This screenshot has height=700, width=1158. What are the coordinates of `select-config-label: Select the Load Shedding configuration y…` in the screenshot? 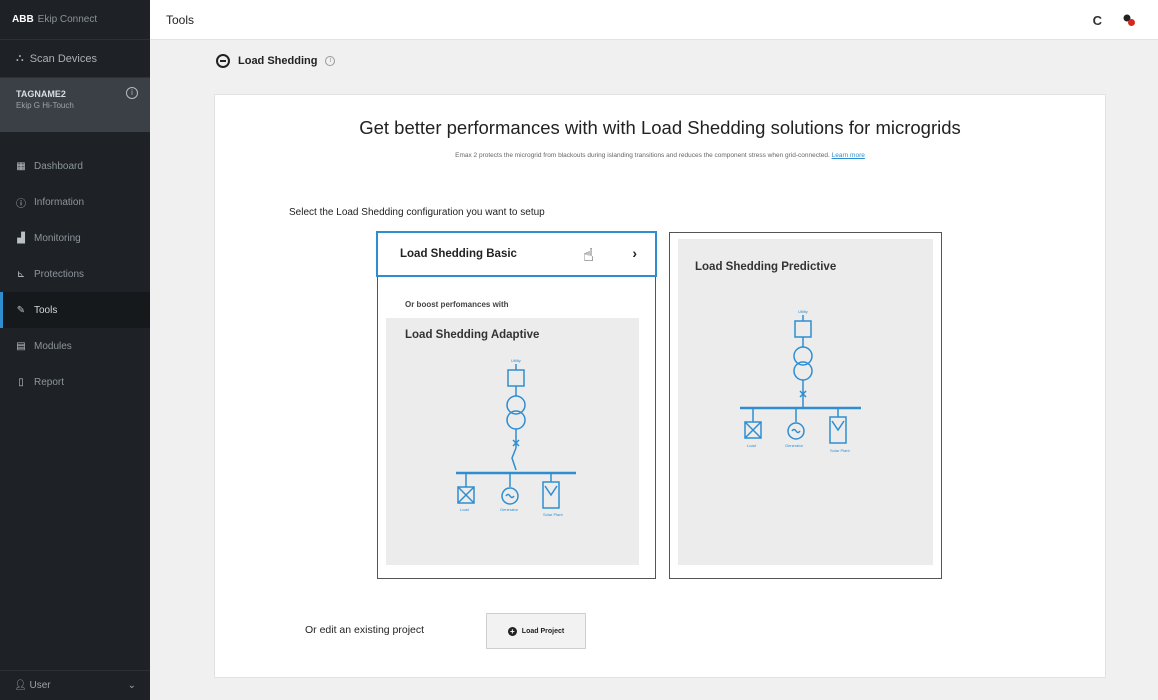 It's located at (417, 212).